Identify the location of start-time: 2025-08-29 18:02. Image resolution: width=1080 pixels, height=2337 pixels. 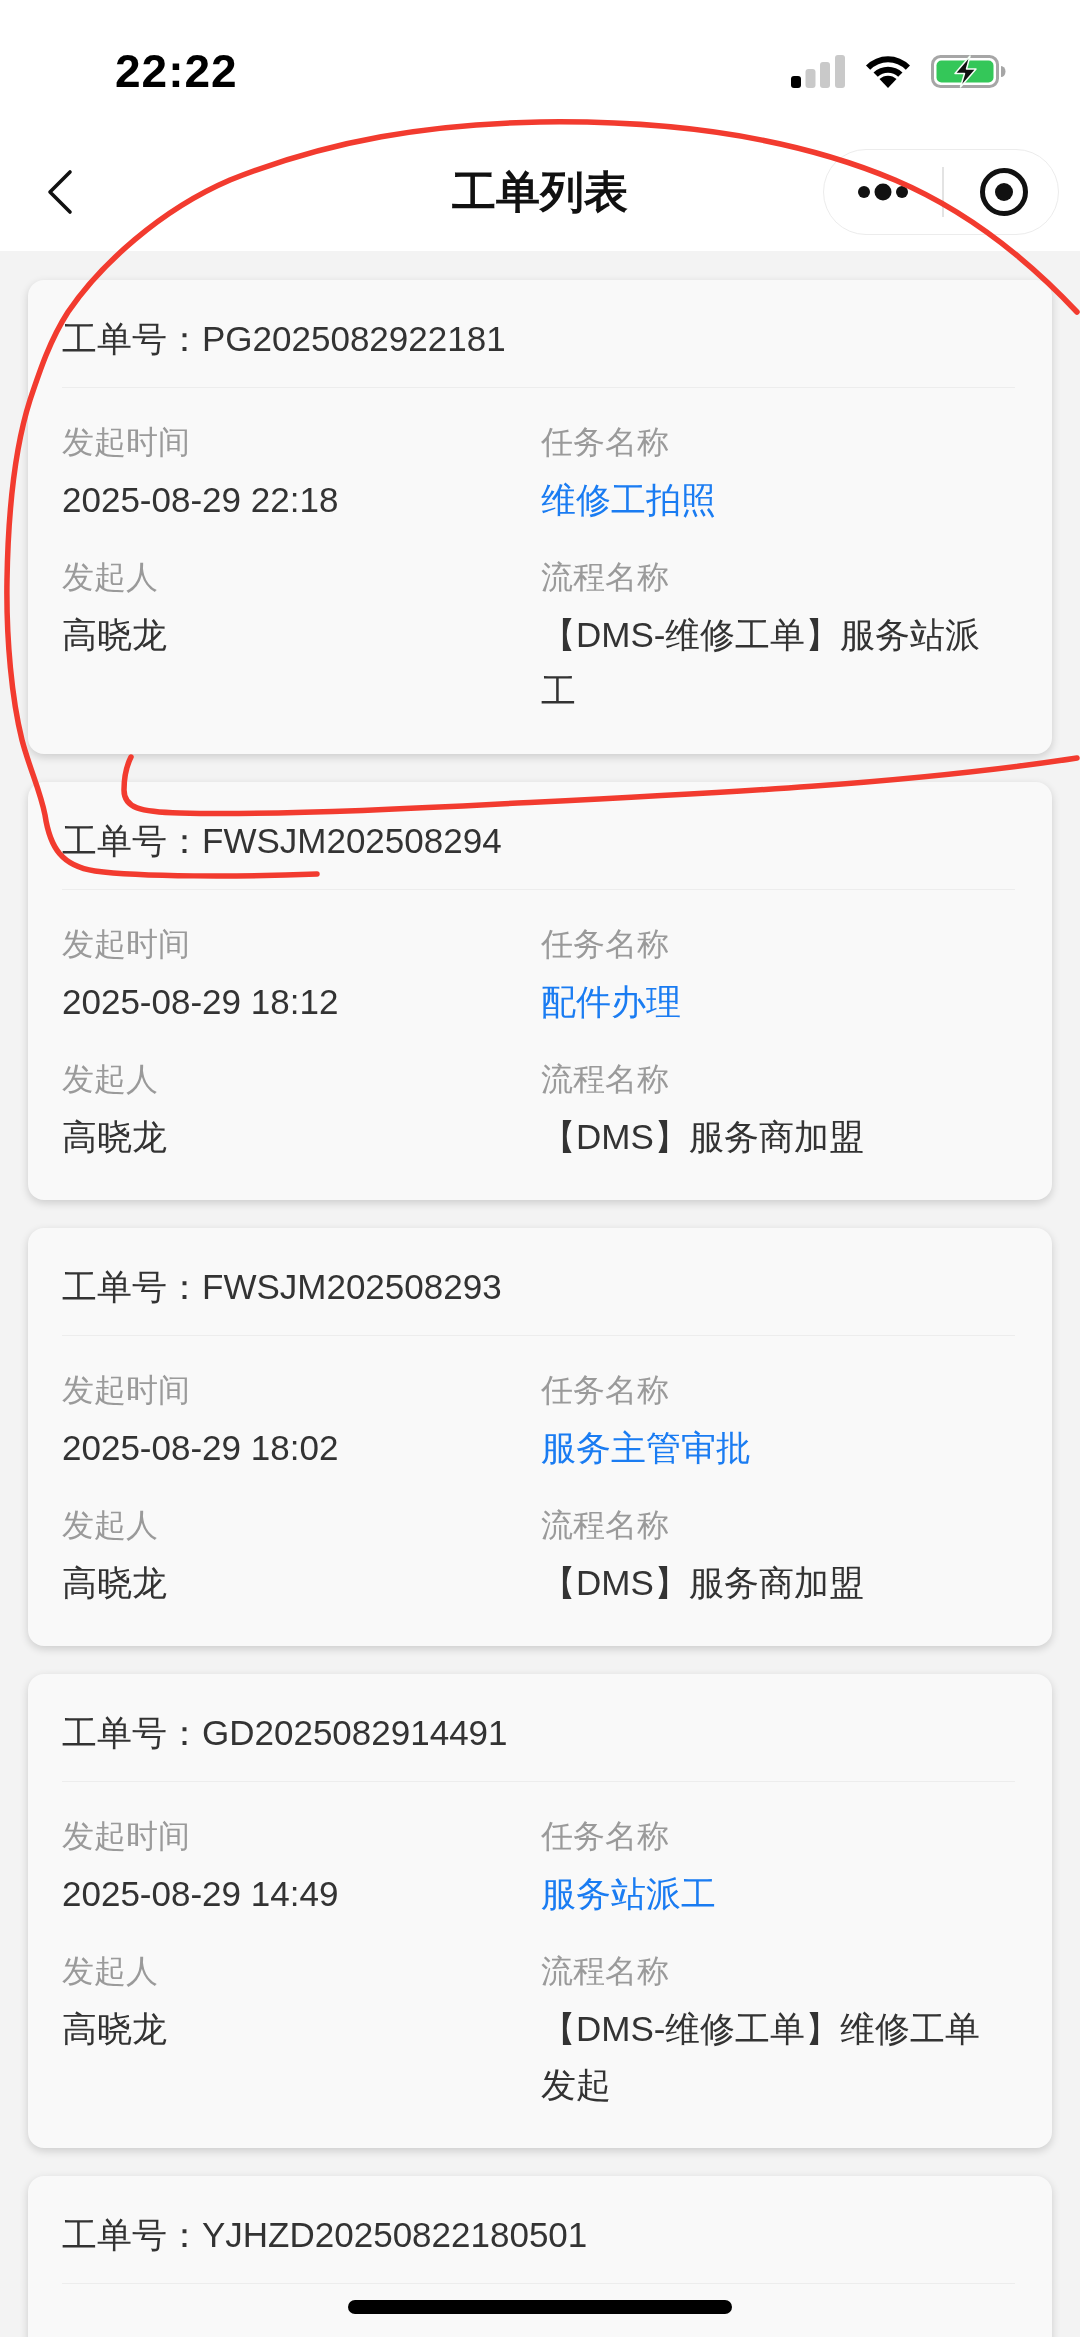
(200, 1448).